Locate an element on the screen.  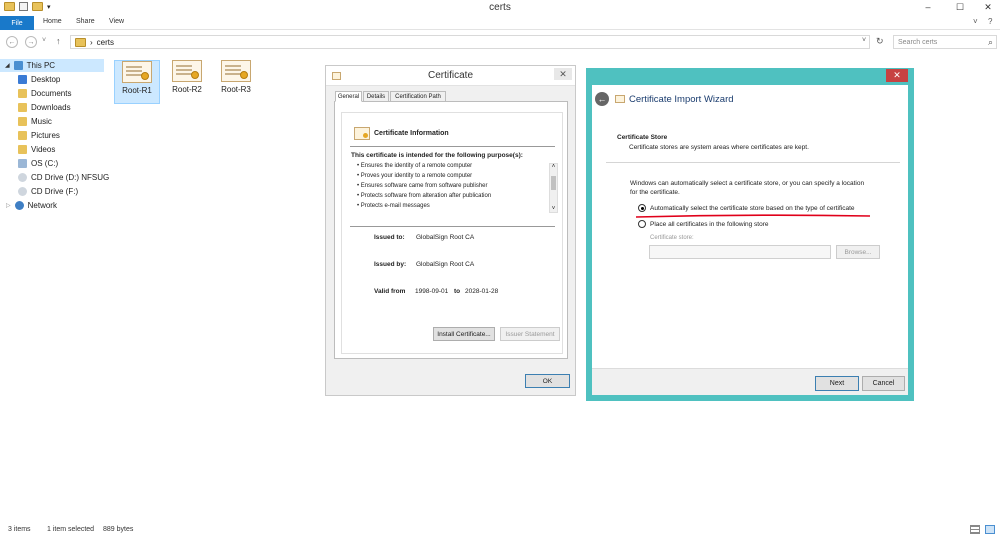
tab-general: General is located at coordinates (348, 96).